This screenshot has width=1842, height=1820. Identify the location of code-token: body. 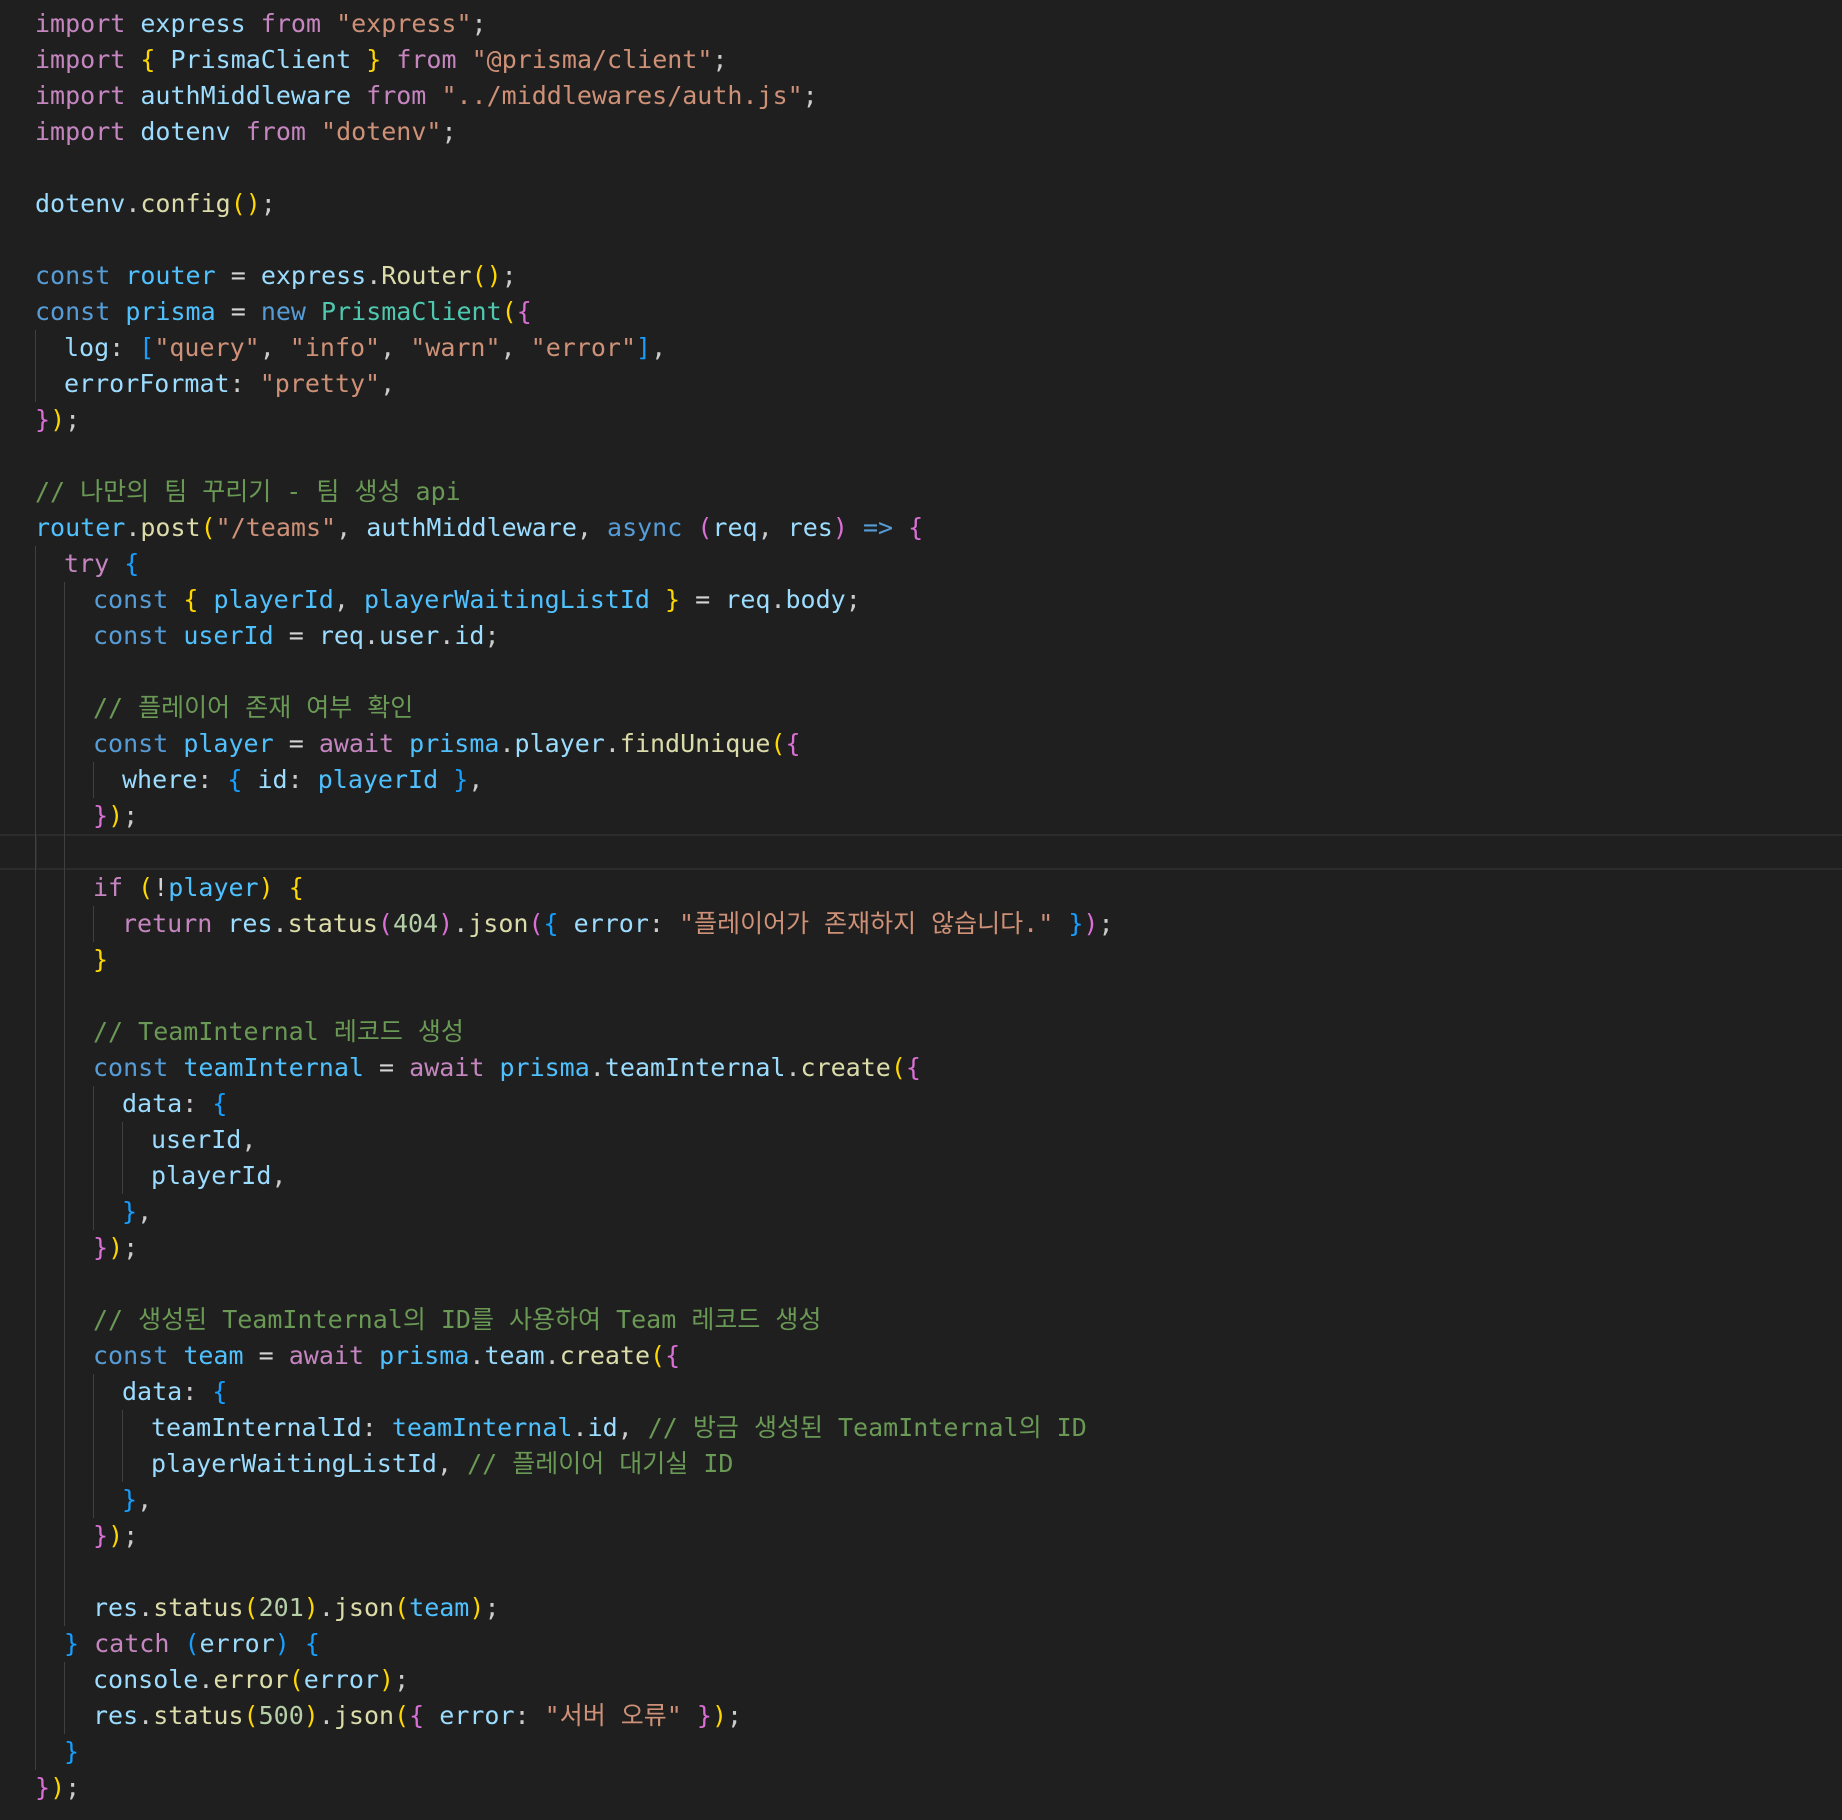
(815, 599).